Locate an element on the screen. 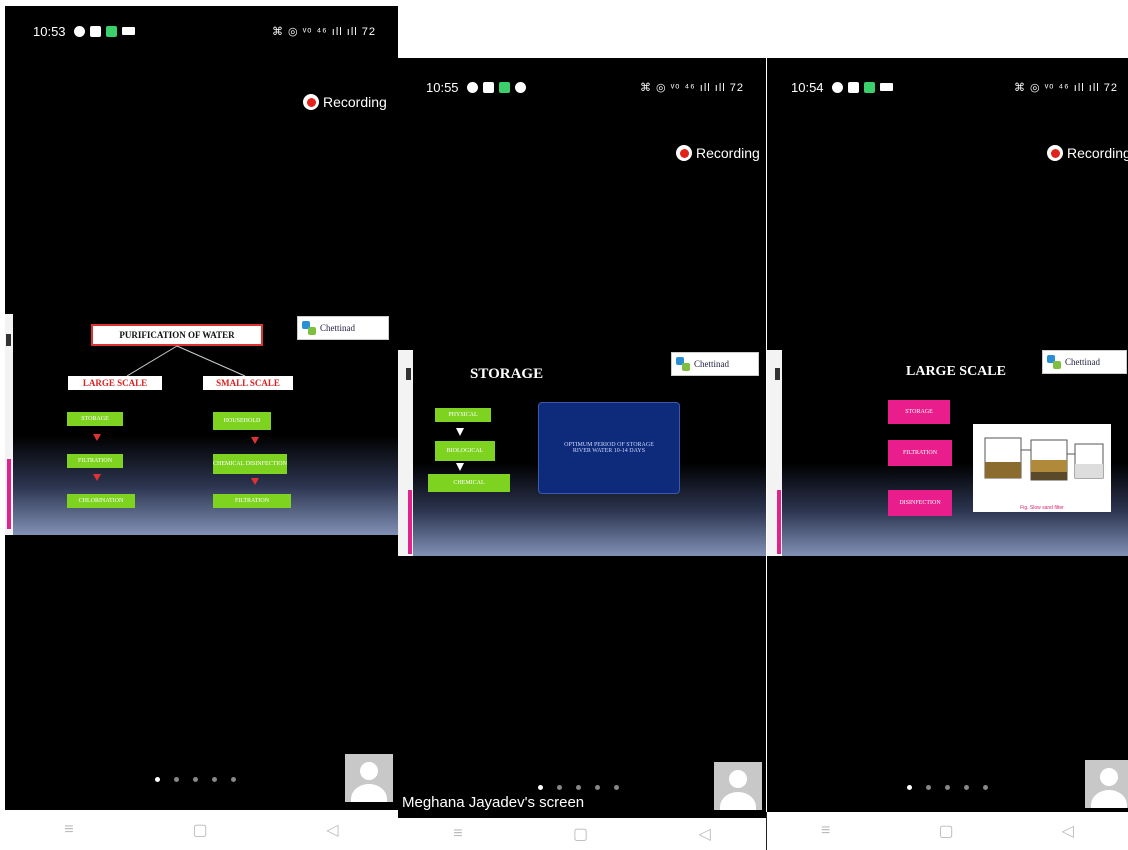 The height and width of the screenshot is (850, 1128). status-bar: 10:55 ⌘ ◎ ᵛᵒ ⁴⁶ ıll ıll 72 is located at coordinates (582, 87).